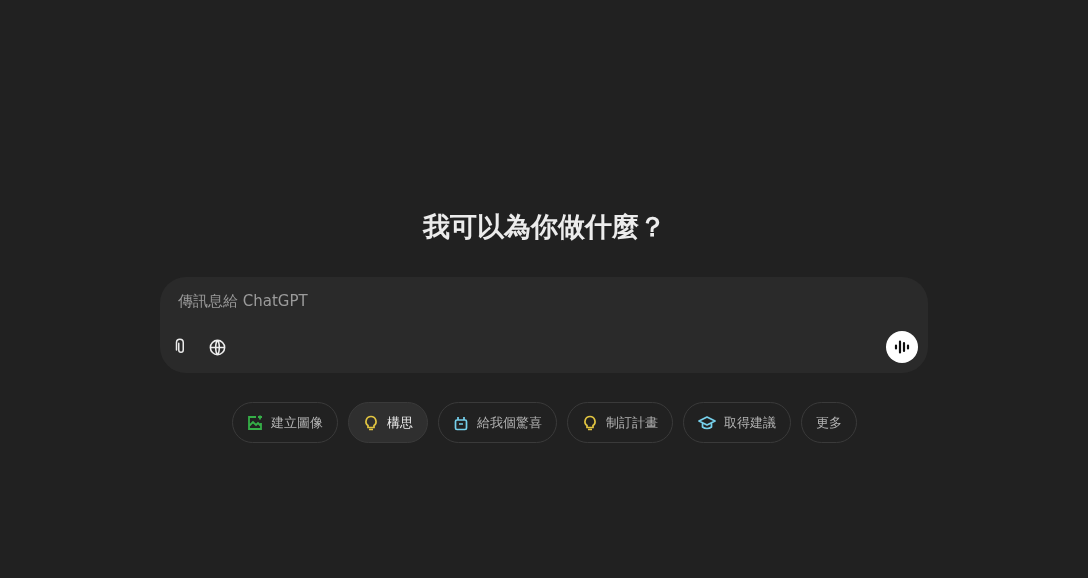 The image size is (1088, 578). What do you see at coordinates (387, 422) in the screenshot?
I see `suggestion-chip: 構思` at bounding box center [387, 422].